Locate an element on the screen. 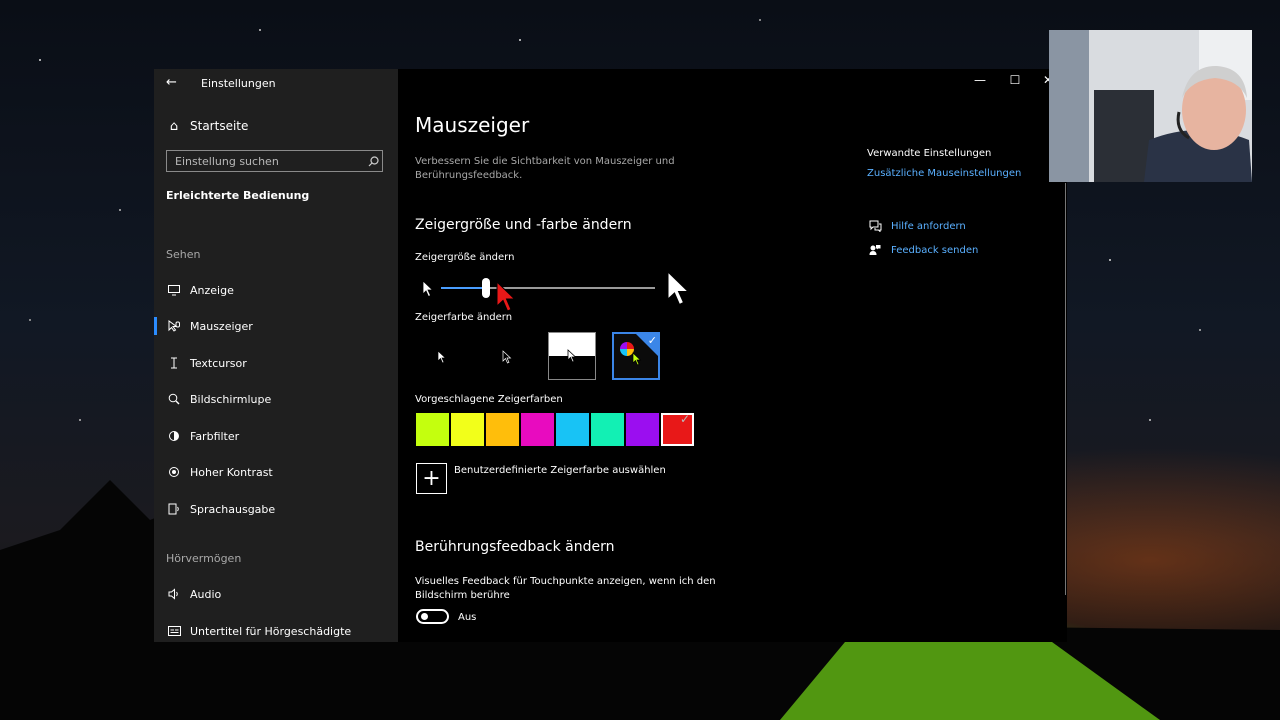  sidebar-item-farbfilter: Farbfilter is located at coordinates (202, 436).